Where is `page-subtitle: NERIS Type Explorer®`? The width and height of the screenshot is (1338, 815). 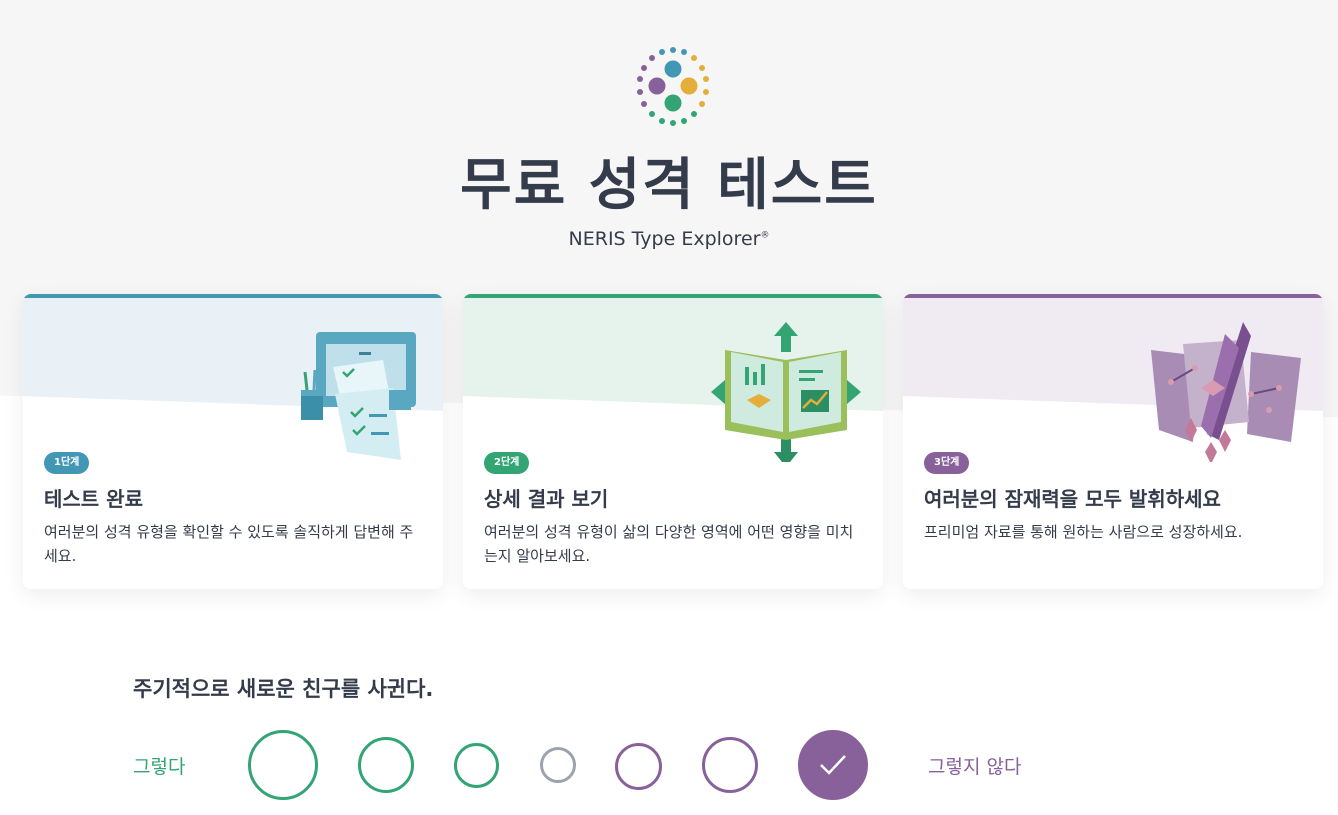 page-subtitle: NERIS Type Explorer® is located at coordinates (669, 239).